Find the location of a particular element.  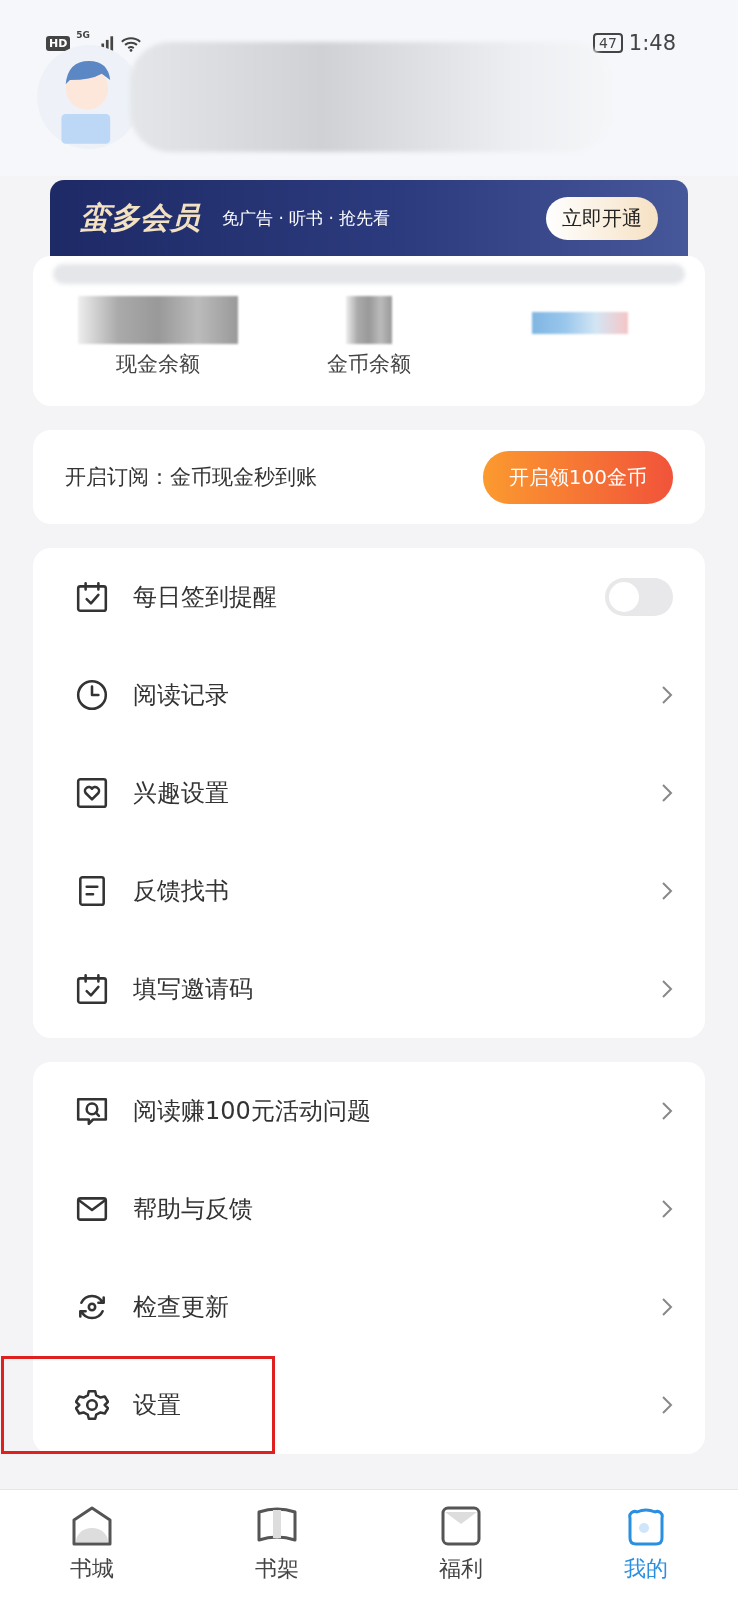

nav-tab: 福利 is located at coordinates (461, 1545).